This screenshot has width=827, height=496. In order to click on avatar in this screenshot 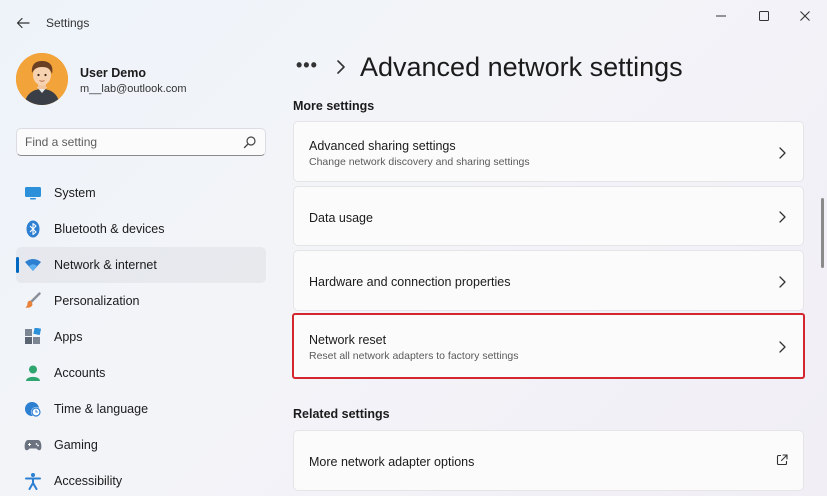, I will do `click(42, 79)`.